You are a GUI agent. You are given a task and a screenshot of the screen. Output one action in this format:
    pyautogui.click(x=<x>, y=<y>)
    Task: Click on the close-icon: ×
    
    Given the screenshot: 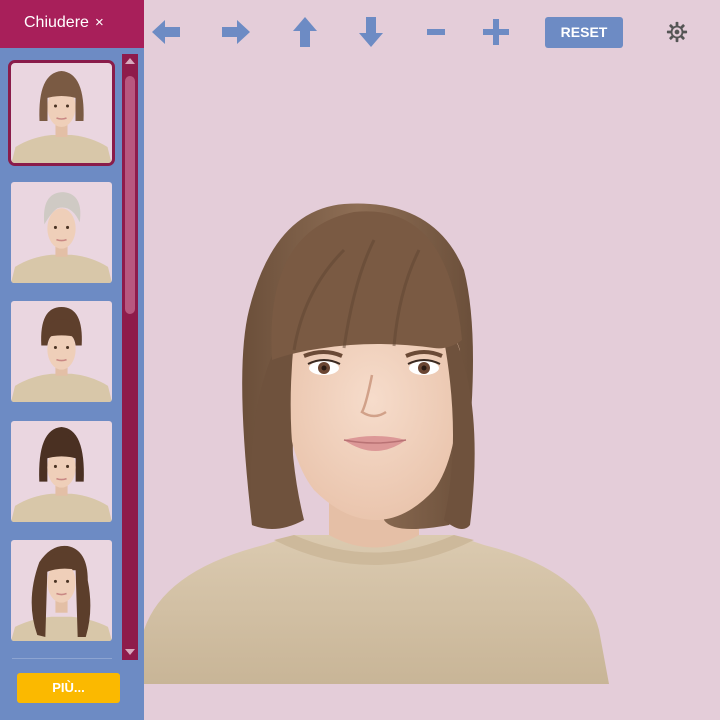 What is the action you would take?
    pyautogui.click(x=99, y=22)
    